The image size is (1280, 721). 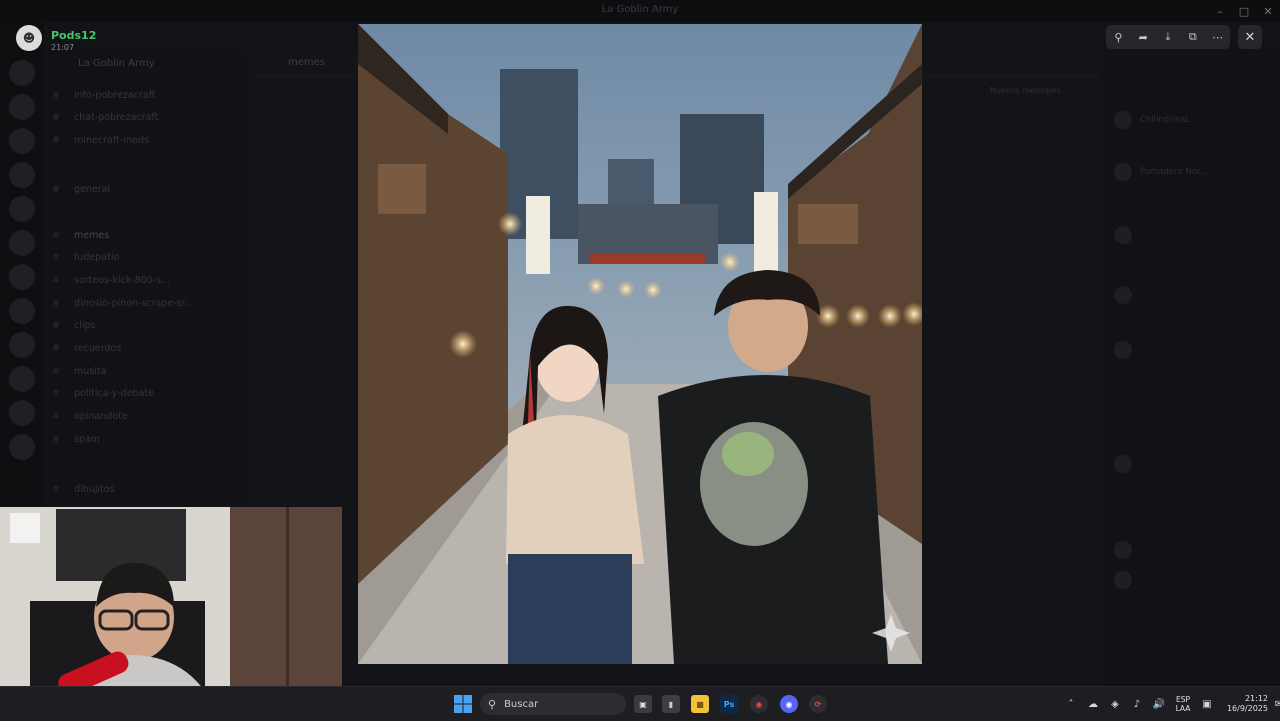 I want to click on language-indicator: ESP LAA, so click(x=1183, y=704).